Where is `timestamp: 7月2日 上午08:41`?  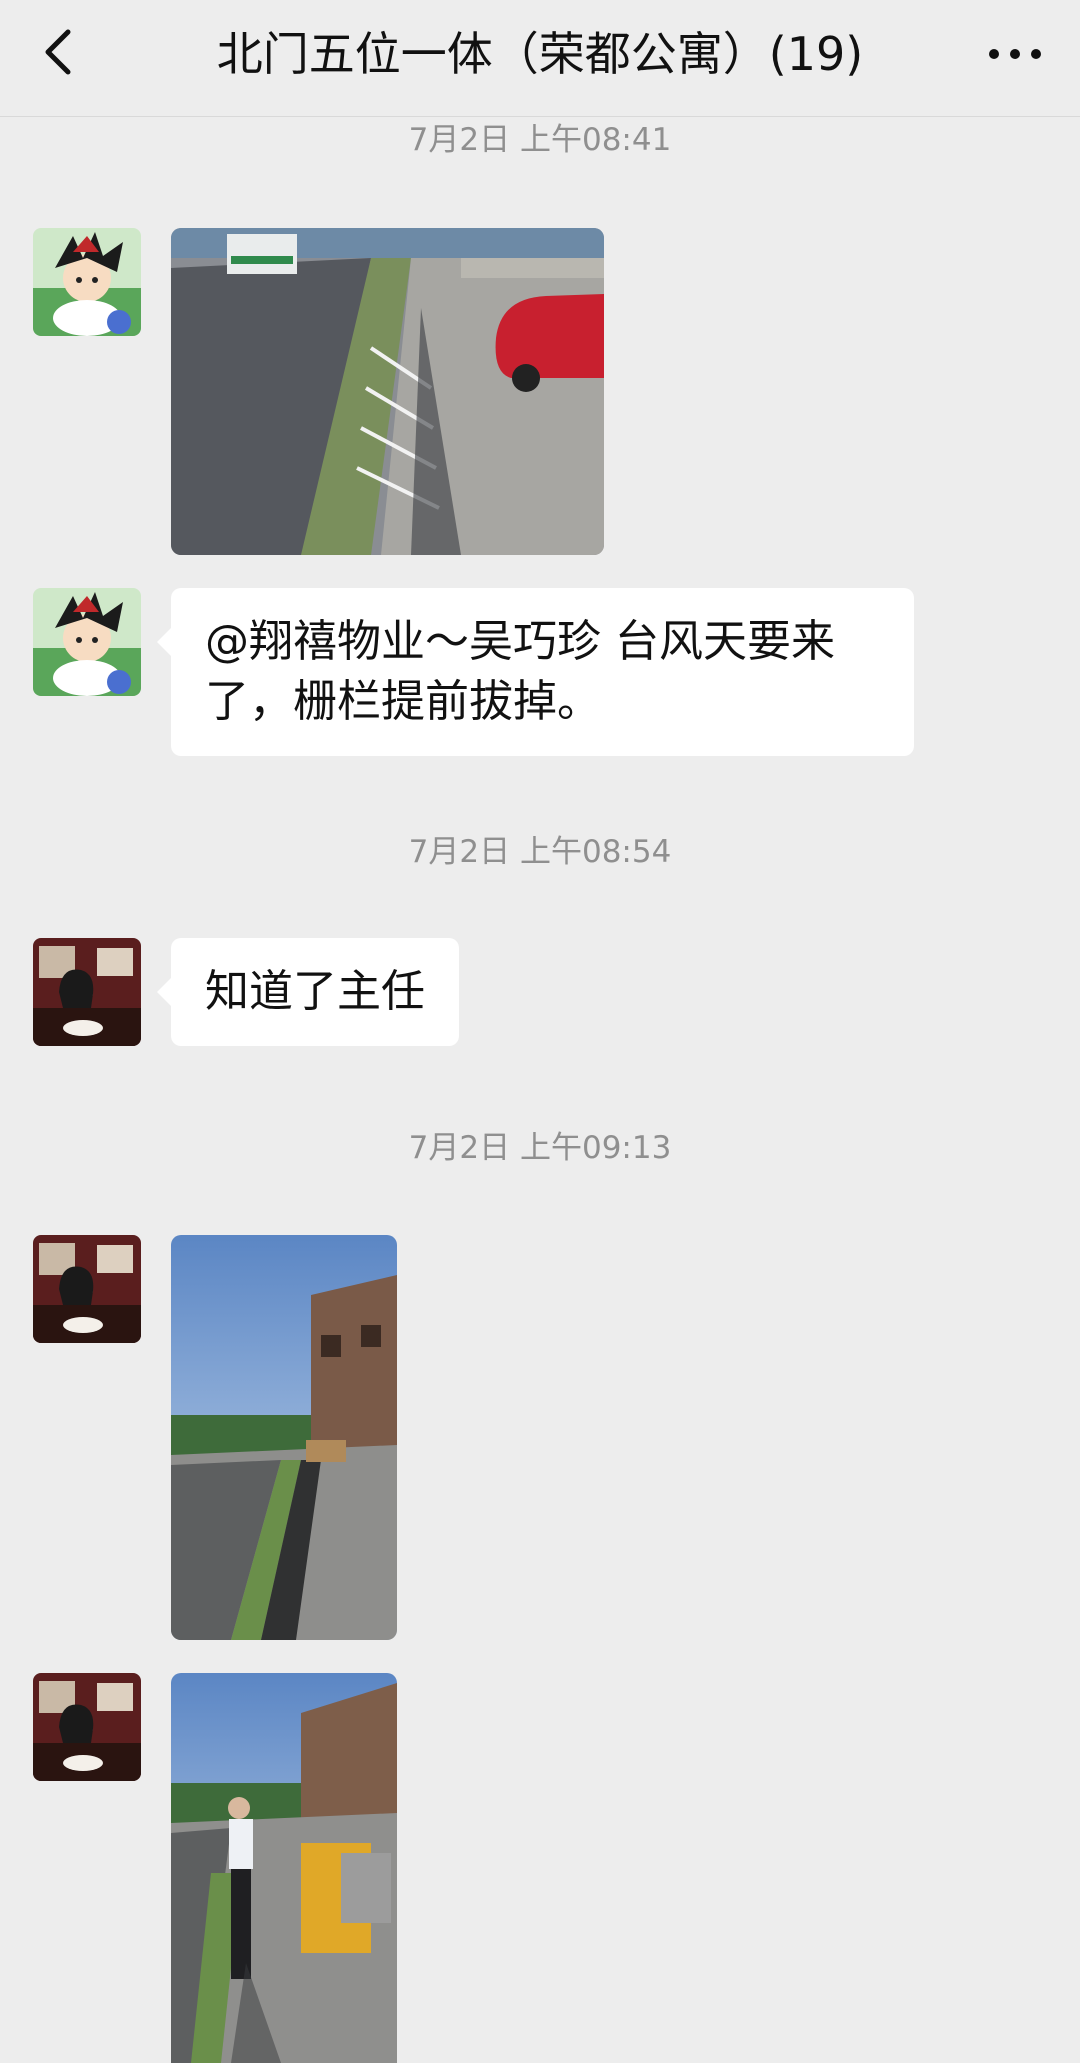 timestamp: 7月2日 上午08:41 is located at coordinates (540, 140).